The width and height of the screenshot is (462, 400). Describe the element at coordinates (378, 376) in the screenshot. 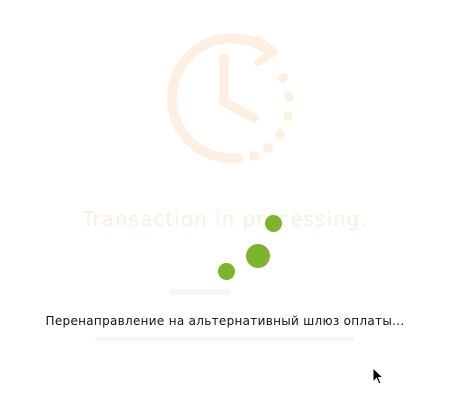

I see `mouse-pointer-icon` at that location.